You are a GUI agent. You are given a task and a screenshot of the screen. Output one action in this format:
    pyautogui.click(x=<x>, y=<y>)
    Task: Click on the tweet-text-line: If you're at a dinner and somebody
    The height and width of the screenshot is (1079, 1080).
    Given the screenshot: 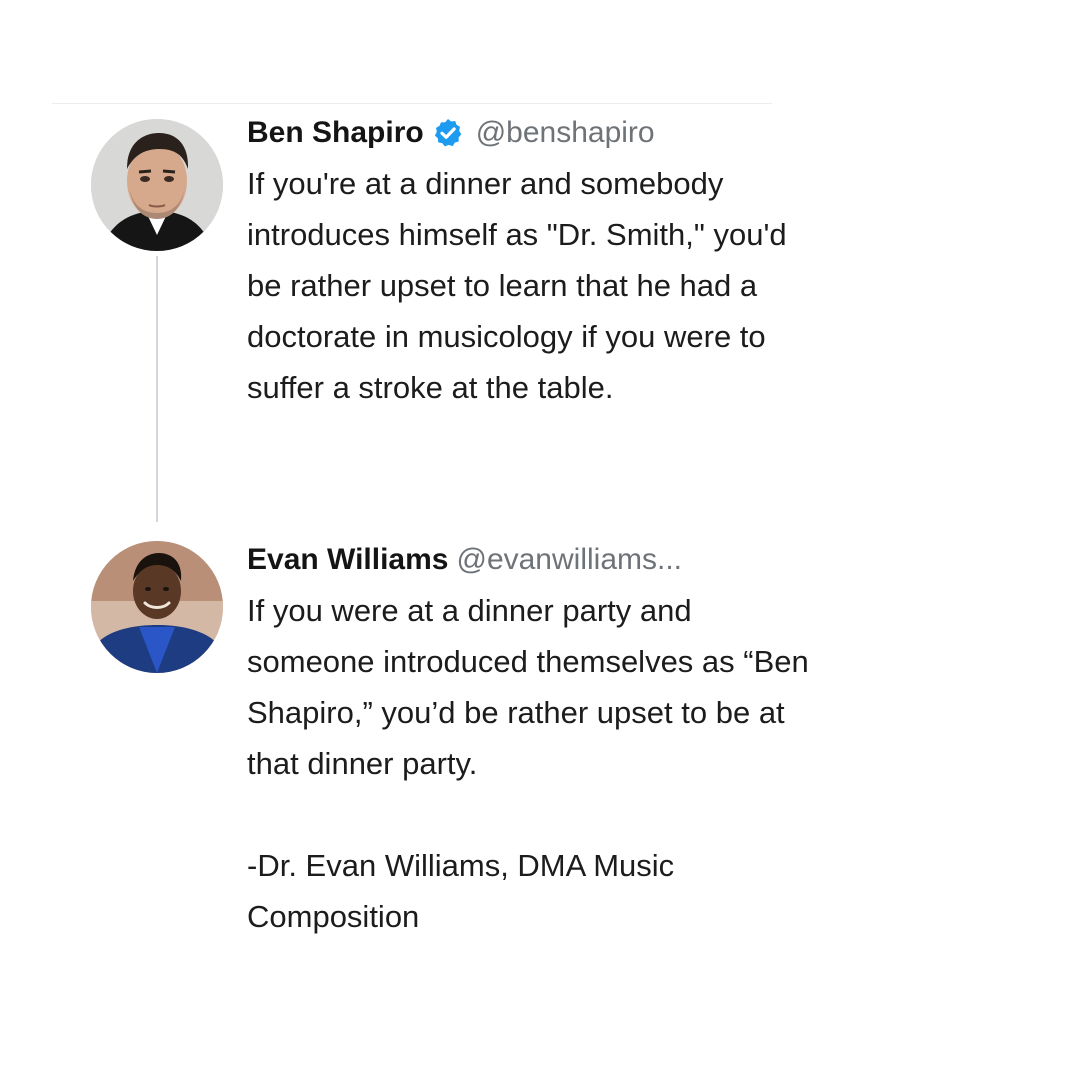 What is the action you would take?
    pyautogui.click(x=485, y=183)
    